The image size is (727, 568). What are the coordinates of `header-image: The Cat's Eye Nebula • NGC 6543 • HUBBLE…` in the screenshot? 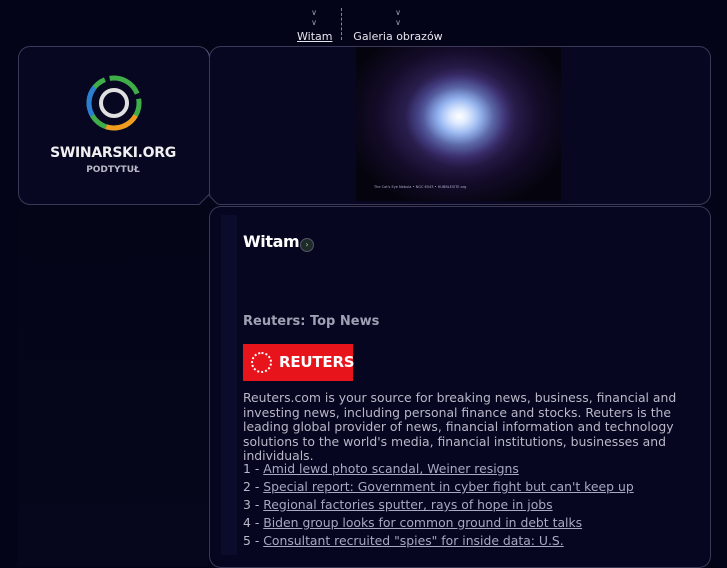 It's located at (458, 124).